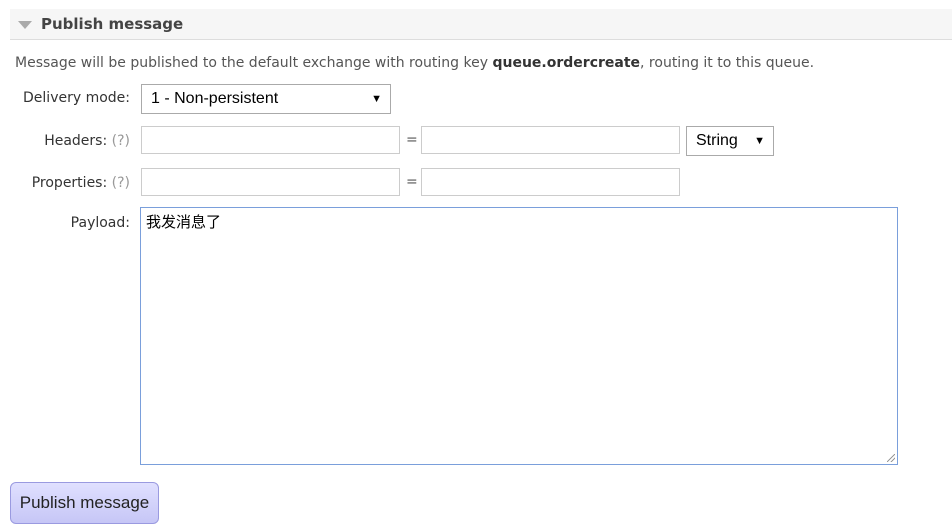 This screenshot has width=952, height=526. I want to click on header-equals: =, so click(412, 140).